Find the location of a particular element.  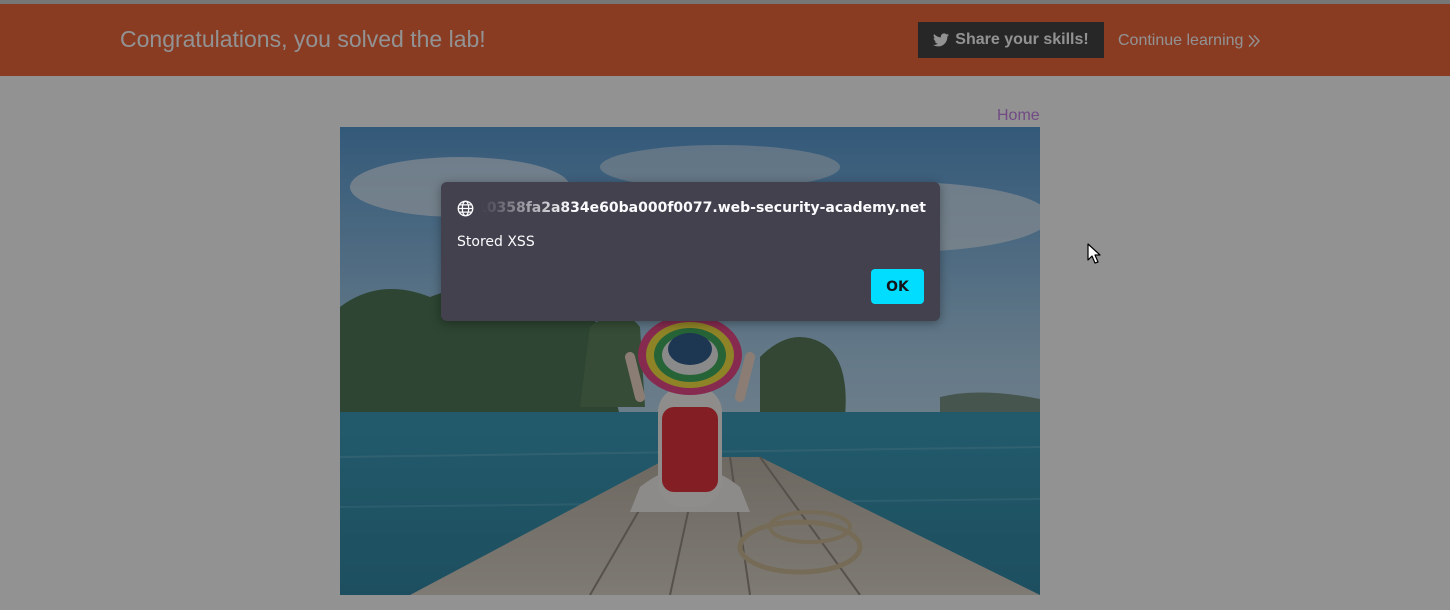

globe-icon is located at coordinates (465, 208).